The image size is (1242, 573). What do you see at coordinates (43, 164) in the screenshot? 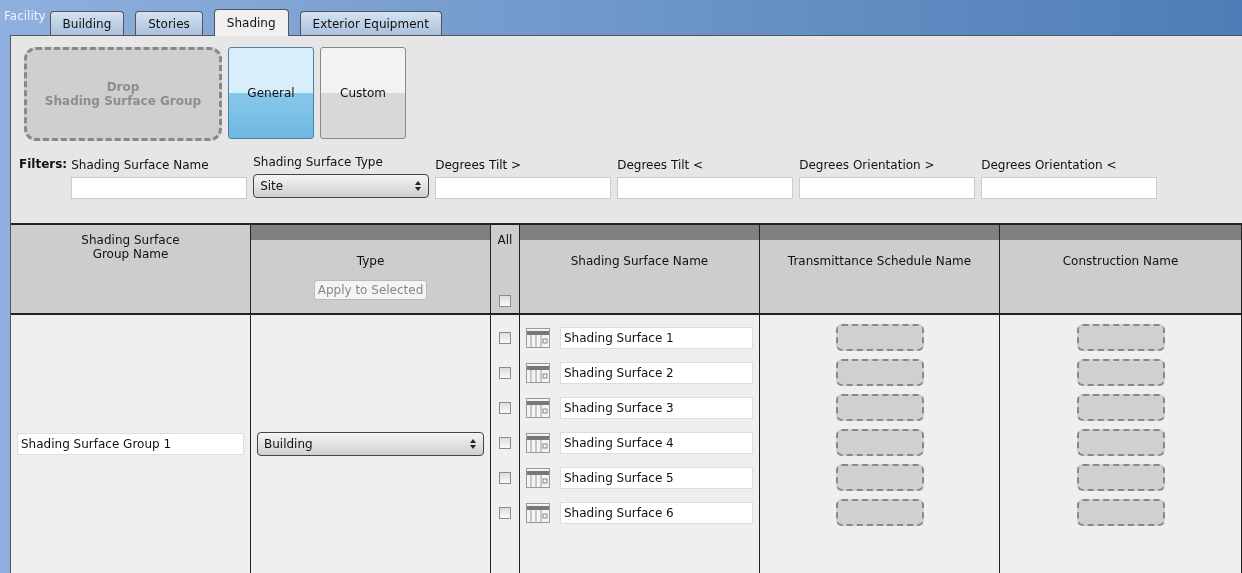
I see `filters-label: Filters:` at bounding box center [43, 164].